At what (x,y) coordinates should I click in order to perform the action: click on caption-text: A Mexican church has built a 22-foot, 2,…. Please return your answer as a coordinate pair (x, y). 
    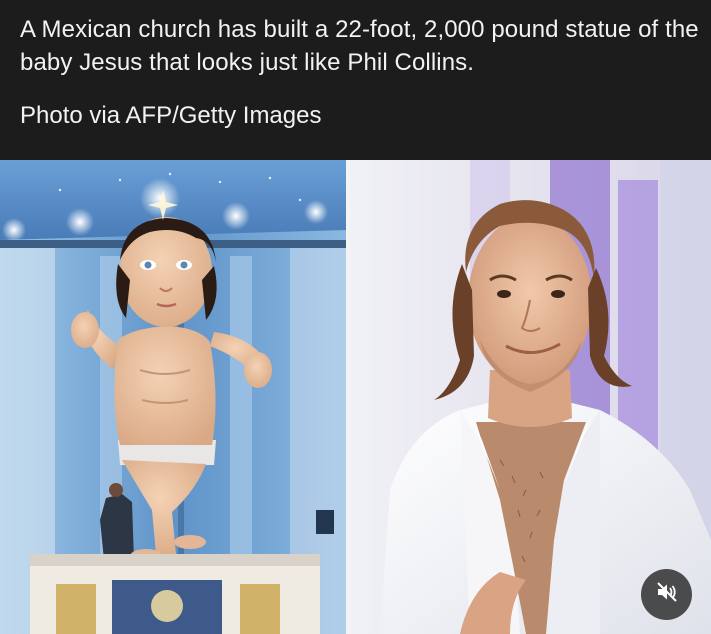
    Looking at the image, I should click on (359, 46).